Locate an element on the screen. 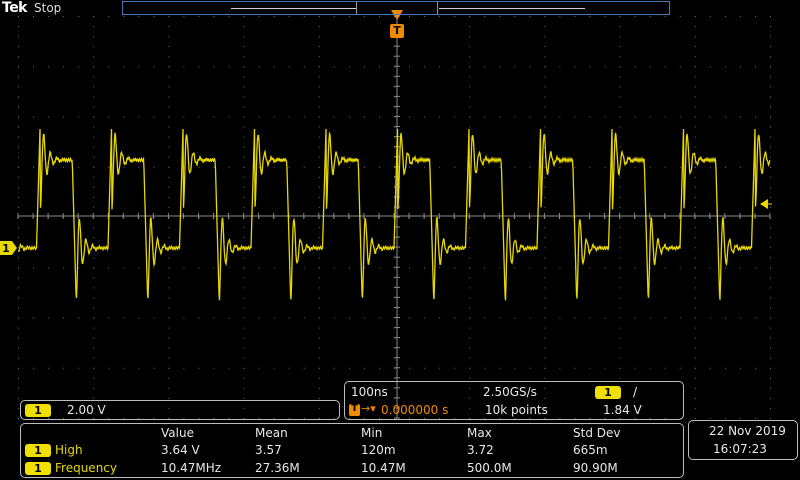  record-line-left is located at coordinates (294, 8).